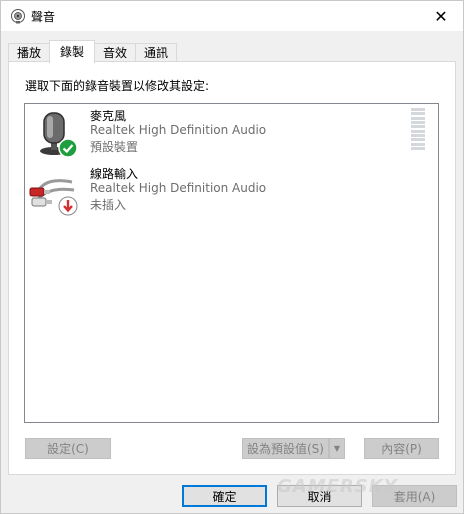 The height and width of the screenshot is (514, 464). What do you see at coordinates (232, 16) in the screenshot?
I see `title-bar: 聲音 ✕` at bounding box center [232, 16].